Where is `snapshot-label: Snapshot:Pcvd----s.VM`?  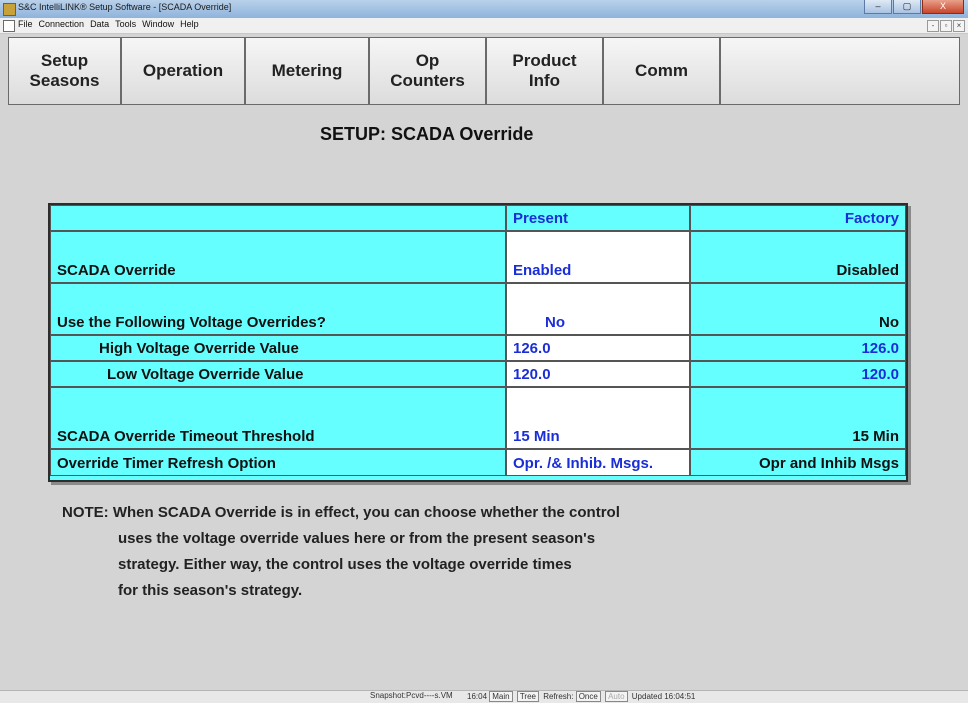 snapshot-label: Snapshot:Pcvd----s.VM is located at coordinates (411, 695).